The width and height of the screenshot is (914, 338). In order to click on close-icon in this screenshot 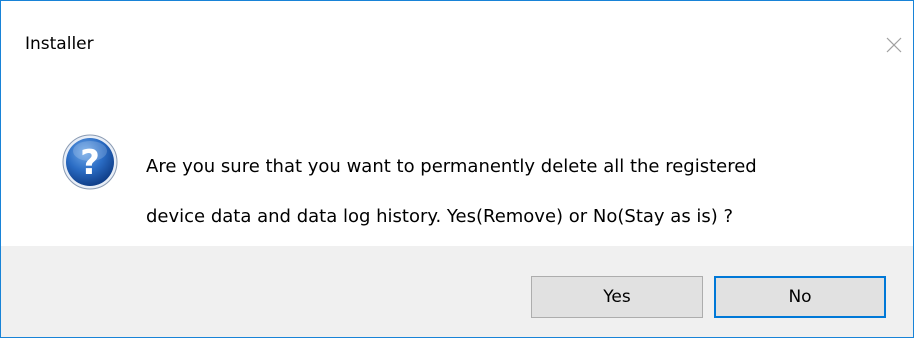, I will do `click(894, 45)`.